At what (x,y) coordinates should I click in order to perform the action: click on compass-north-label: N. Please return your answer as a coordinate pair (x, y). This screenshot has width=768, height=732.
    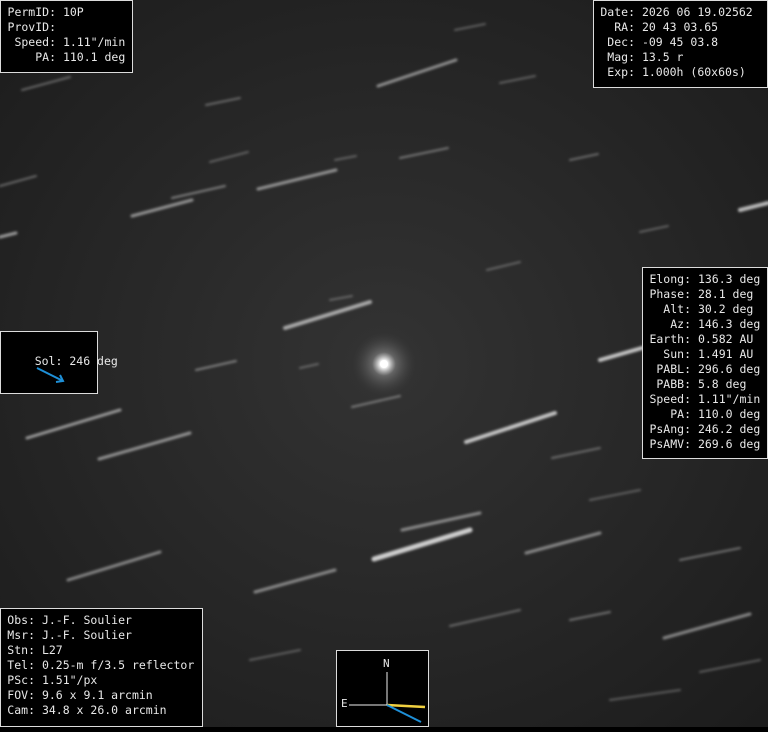
    Looking at the image, I should click on (386, 663).